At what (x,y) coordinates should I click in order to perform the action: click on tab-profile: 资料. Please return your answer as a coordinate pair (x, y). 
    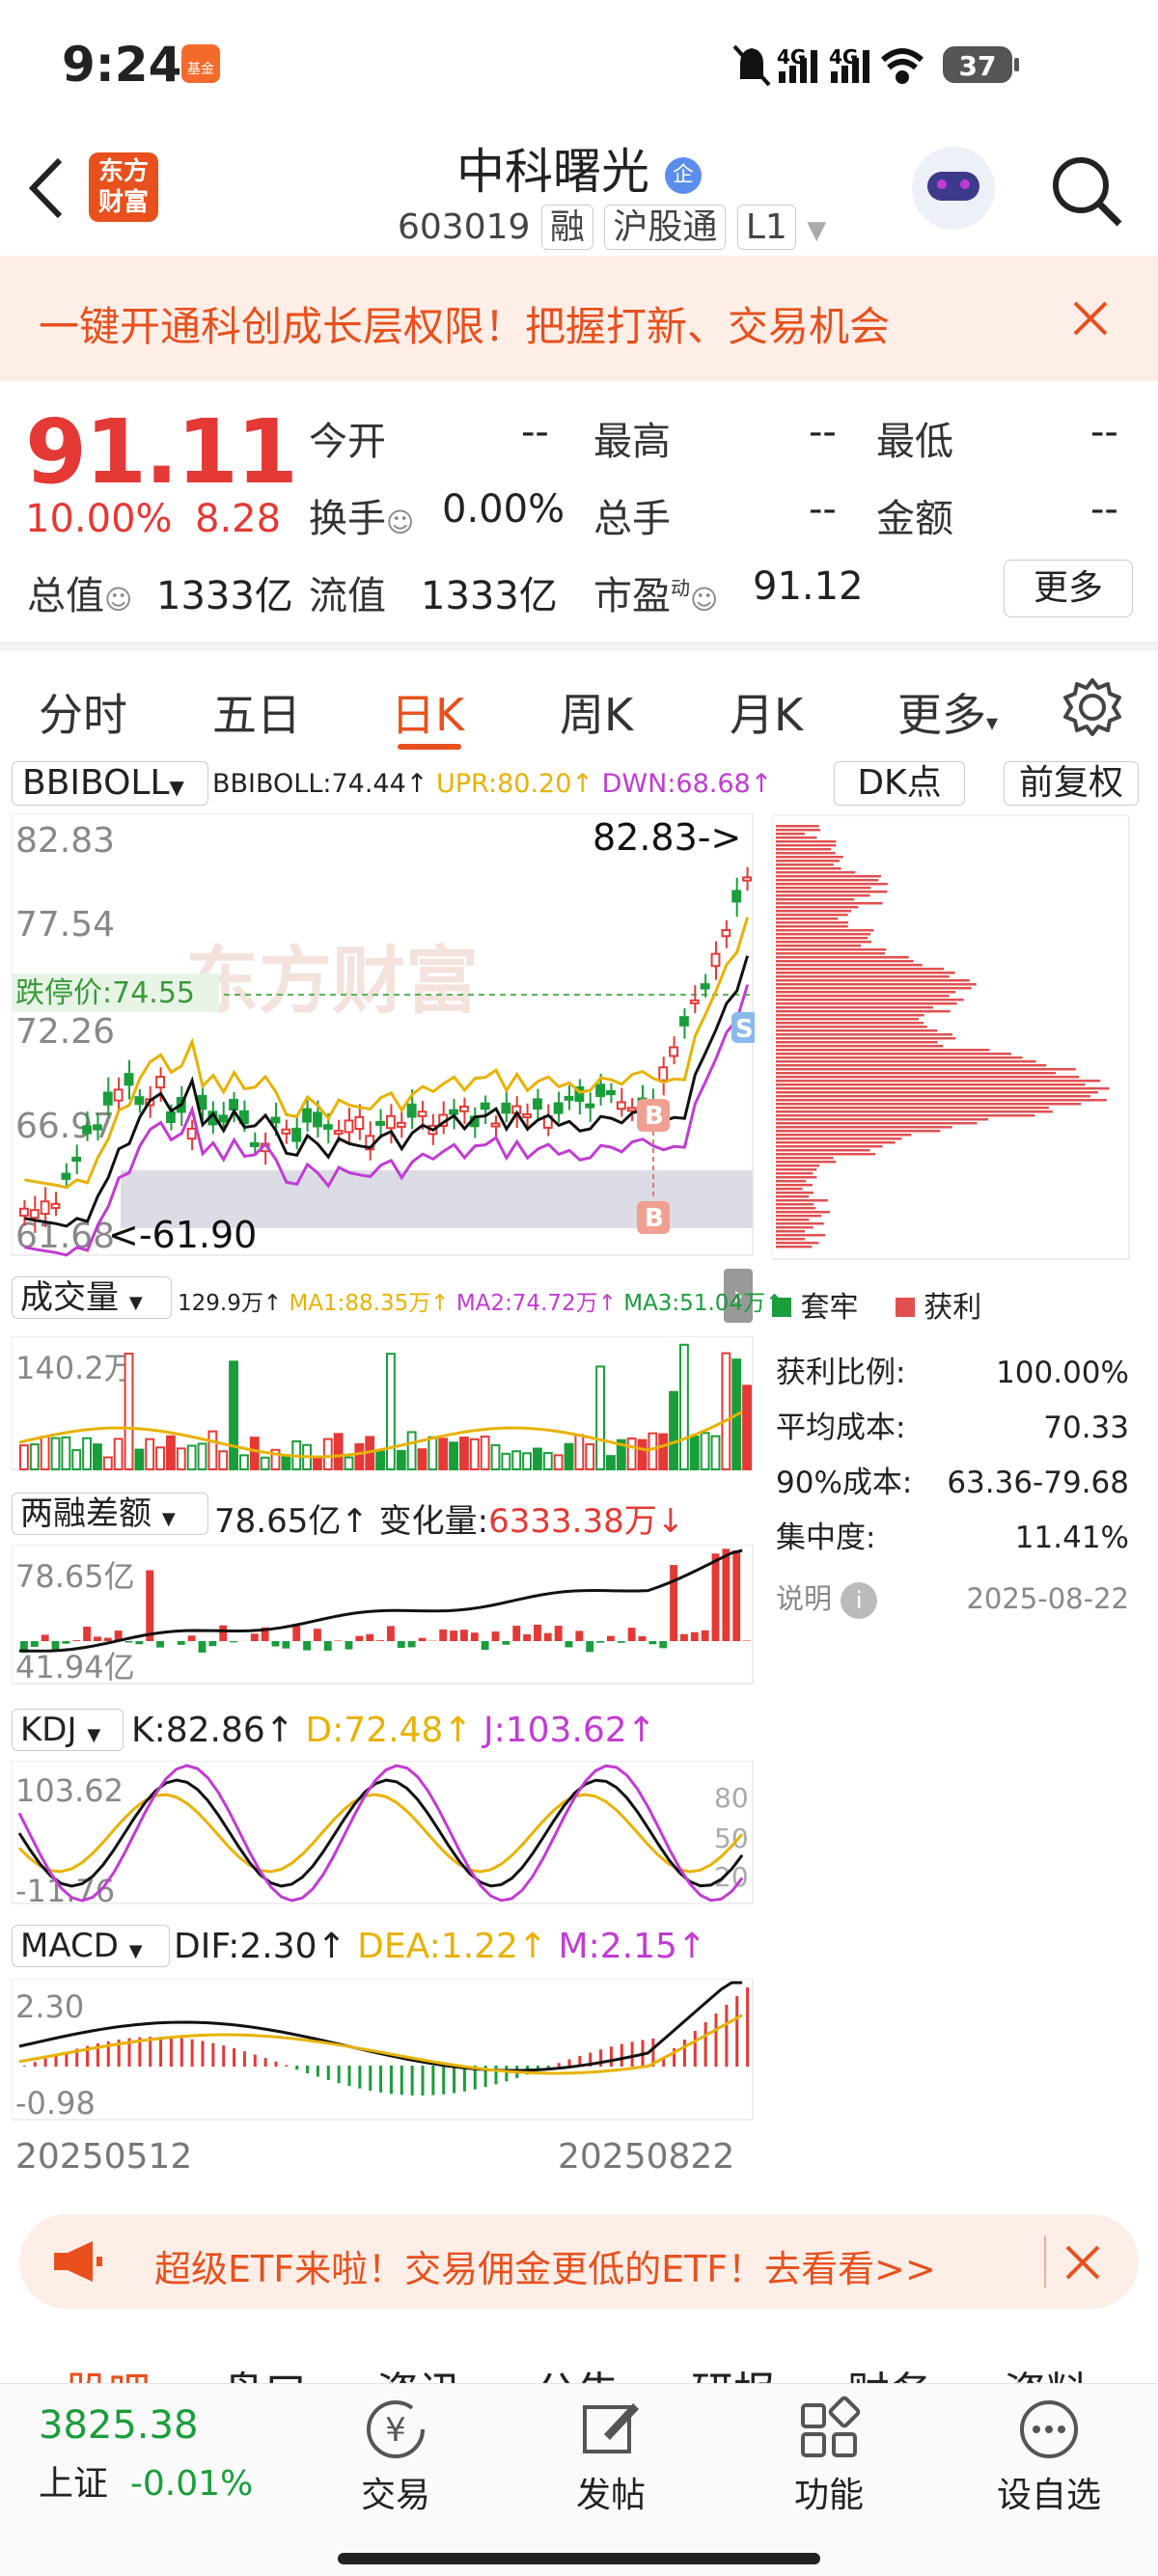
    Looking at the image, I should click on (1046, 2371).